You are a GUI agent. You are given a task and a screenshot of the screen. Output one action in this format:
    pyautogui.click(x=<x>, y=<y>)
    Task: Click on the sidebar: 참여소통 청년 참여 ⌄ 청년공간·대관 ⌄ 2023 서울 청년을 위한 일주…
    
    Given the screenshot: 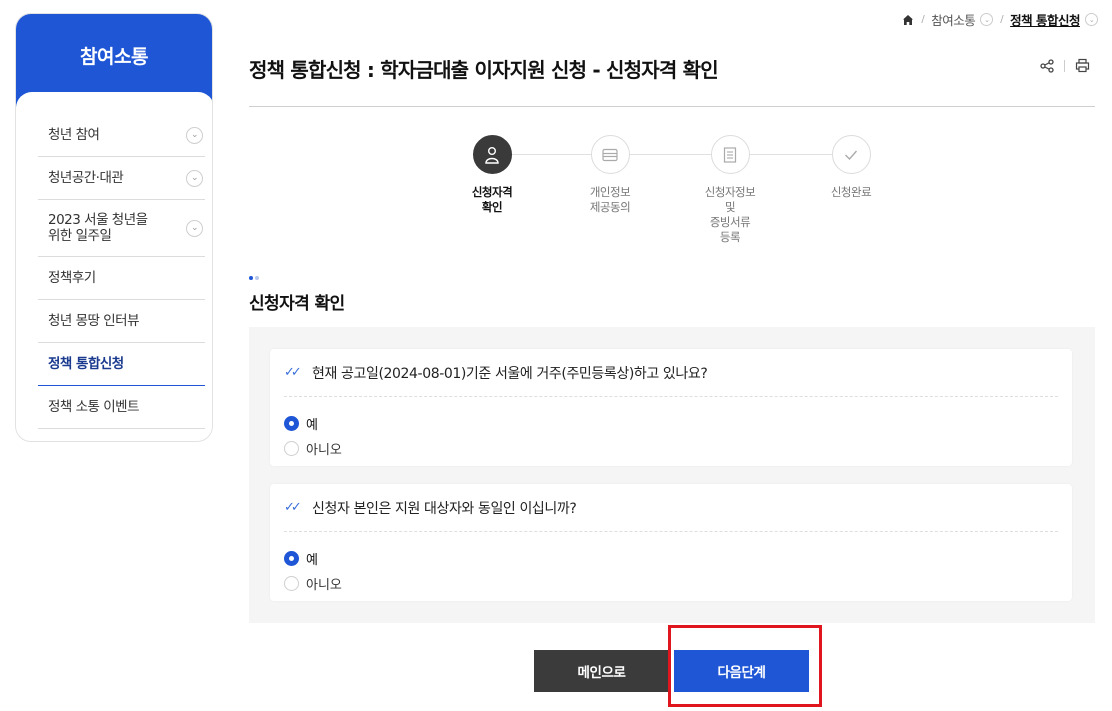 What is the action you would take?
    pyautogui.click(x=114, y=227)
    